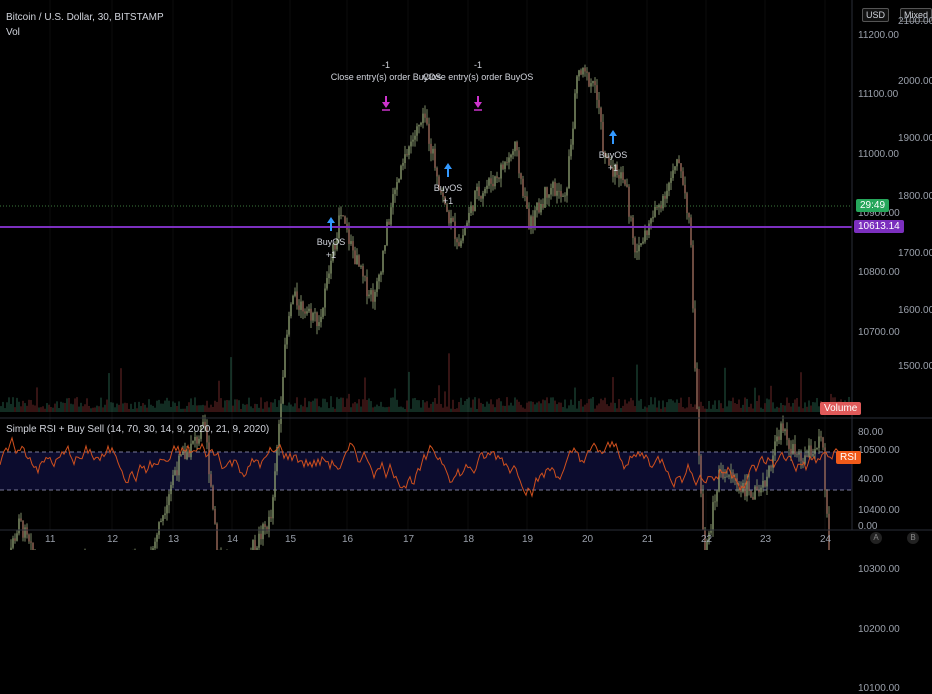 The image size is (932, 694). I want to click on auto-scale-button: A, so click(876, 538).